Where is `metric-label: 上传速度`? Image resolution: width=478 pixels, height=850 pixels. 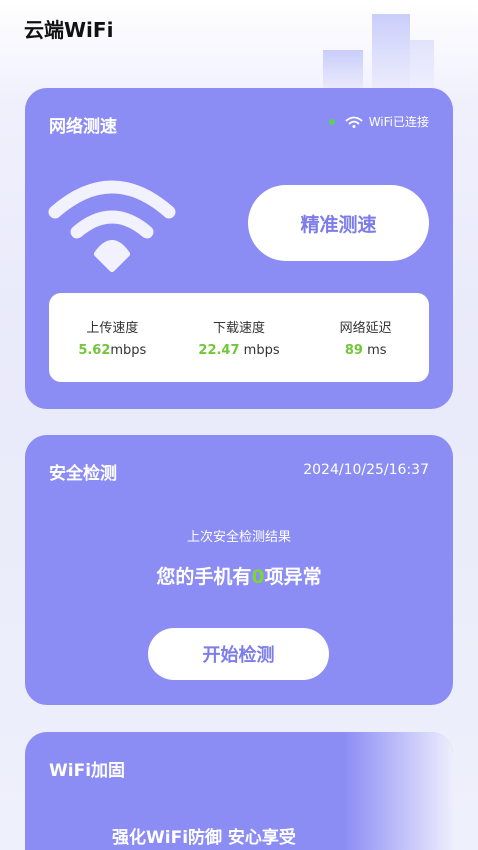
metric-label: 上传速度 is located at coordinates (112, 328).